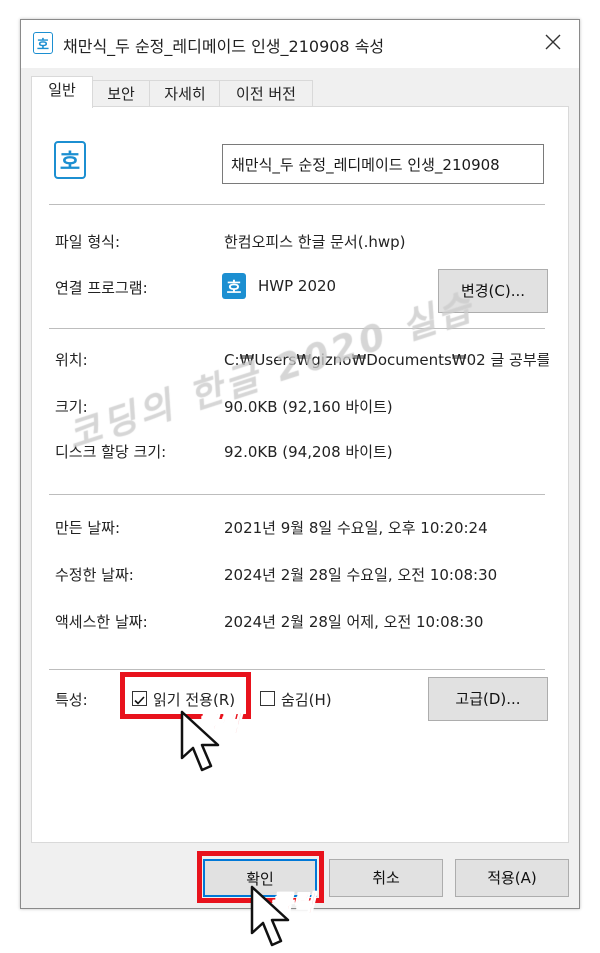  I want to click on window-title: 채만식_두 순정_레디메이드 인생_210908 속성, so click(224, 46).